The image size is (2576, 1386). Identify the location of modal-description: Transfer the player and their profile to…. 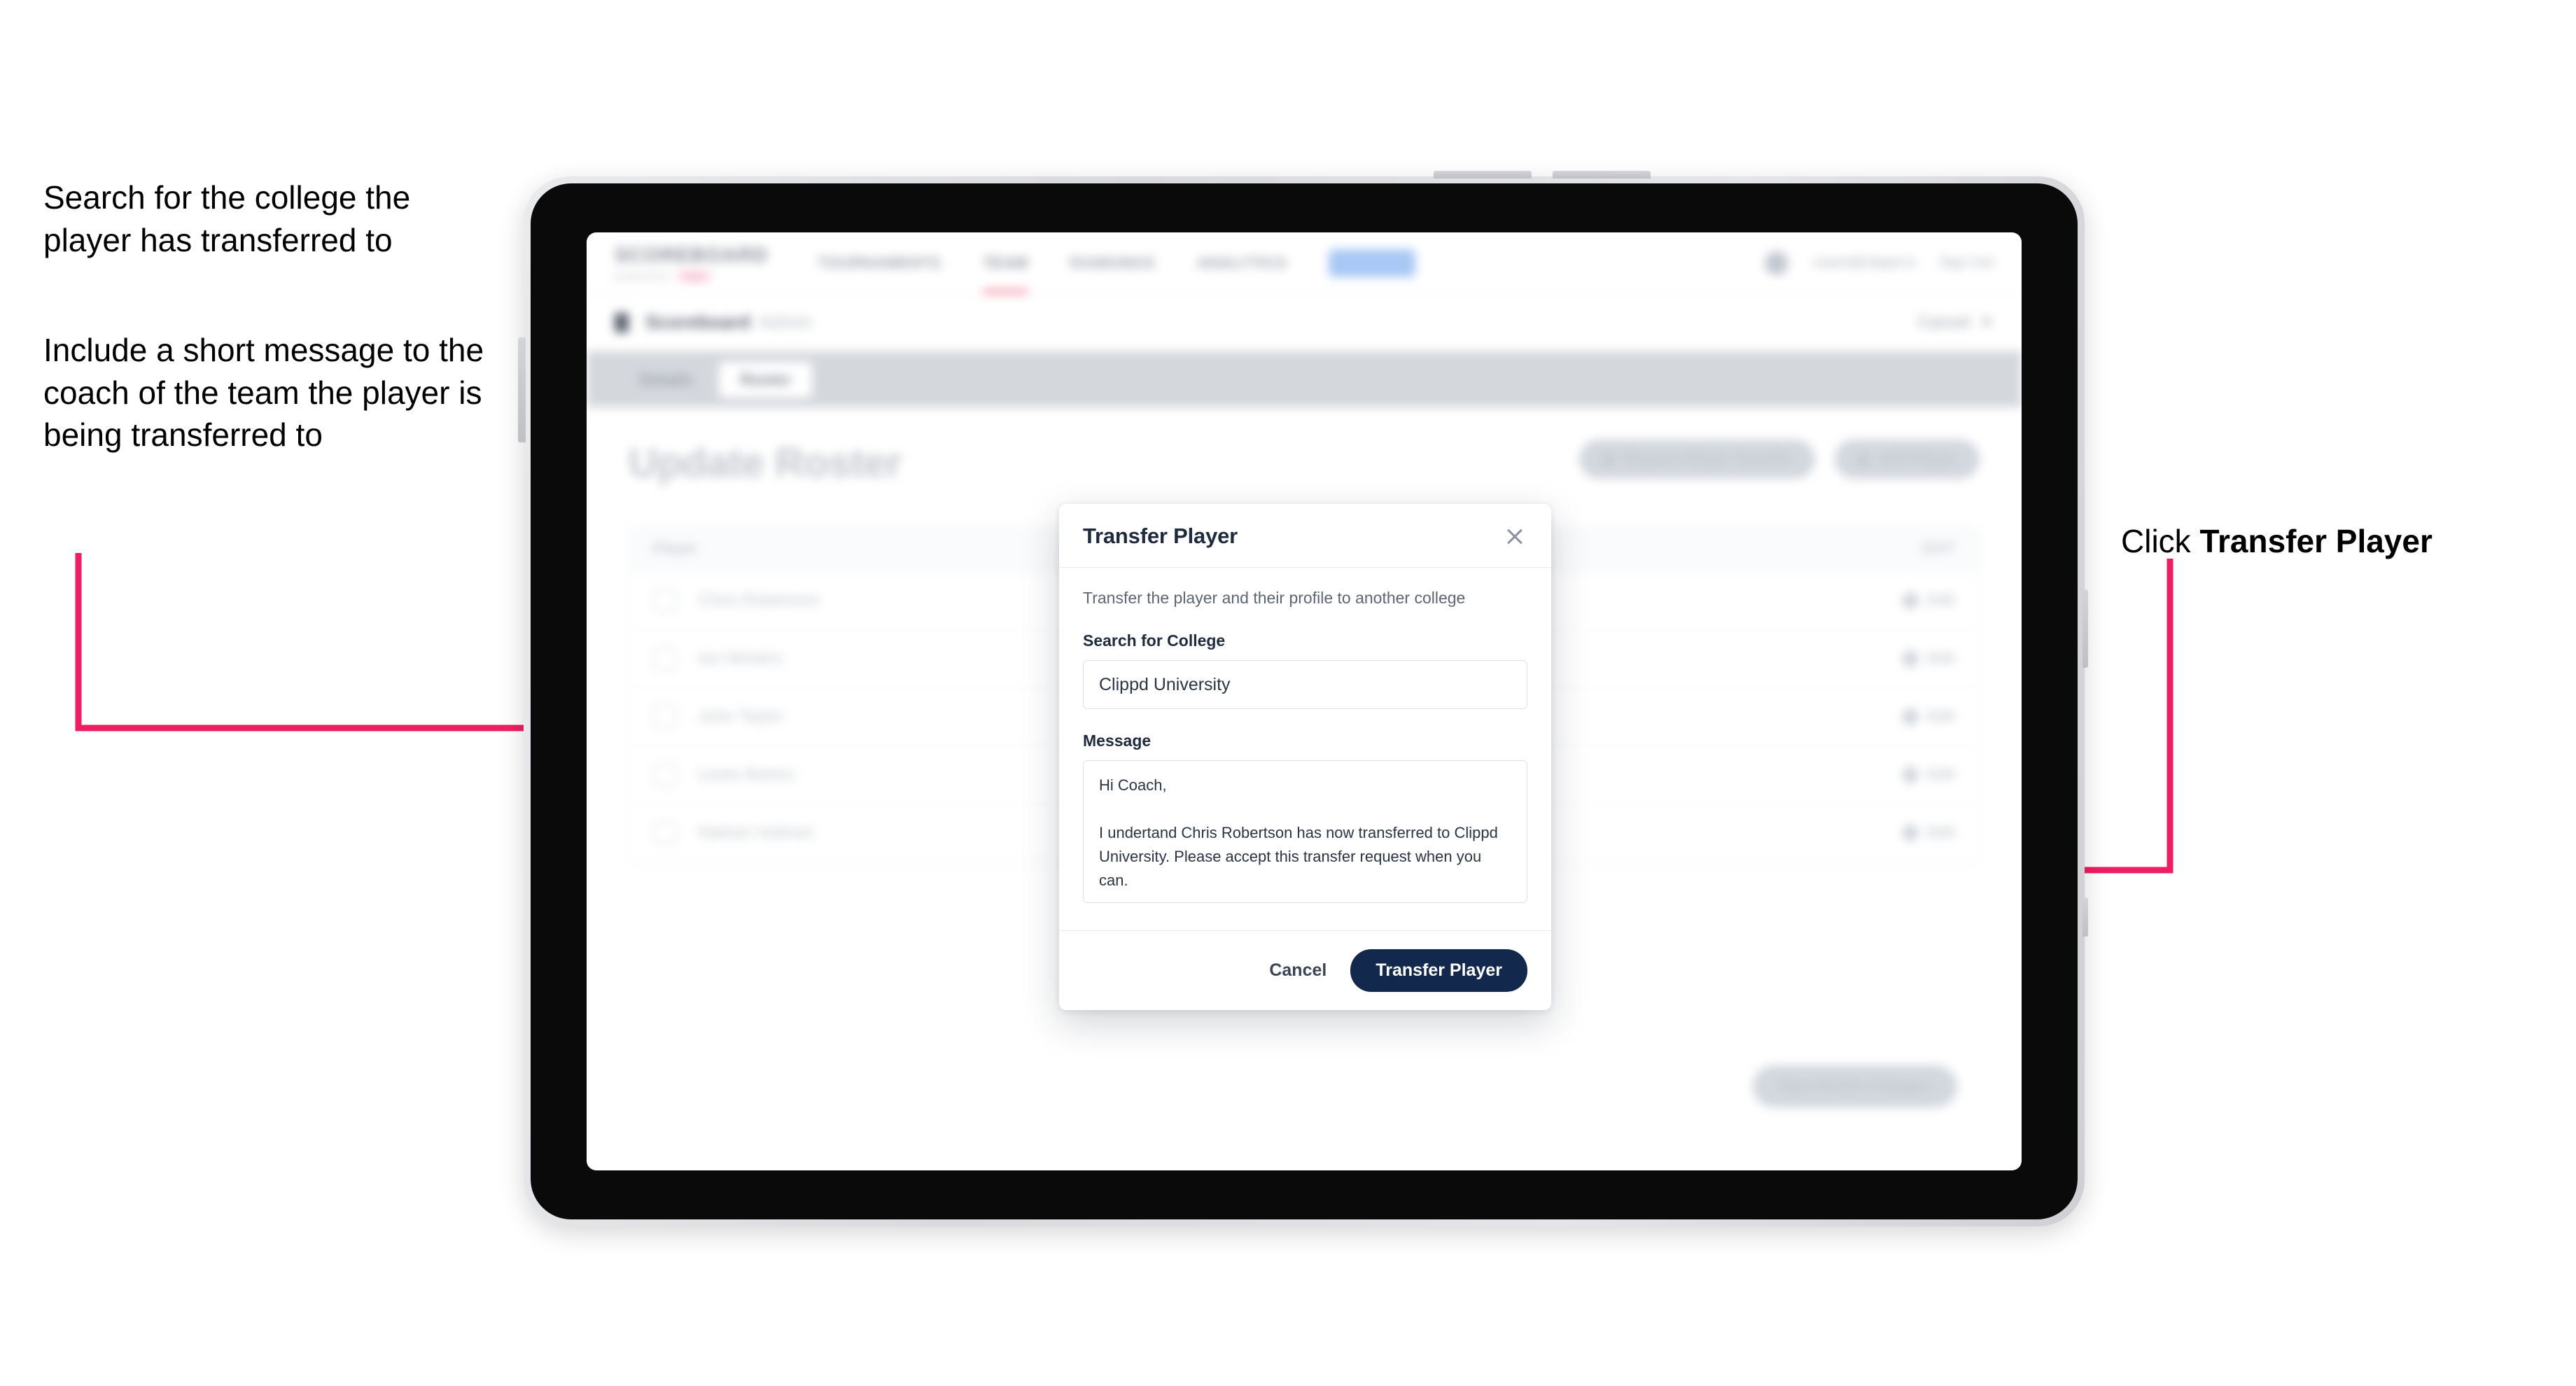
(1274, 598).